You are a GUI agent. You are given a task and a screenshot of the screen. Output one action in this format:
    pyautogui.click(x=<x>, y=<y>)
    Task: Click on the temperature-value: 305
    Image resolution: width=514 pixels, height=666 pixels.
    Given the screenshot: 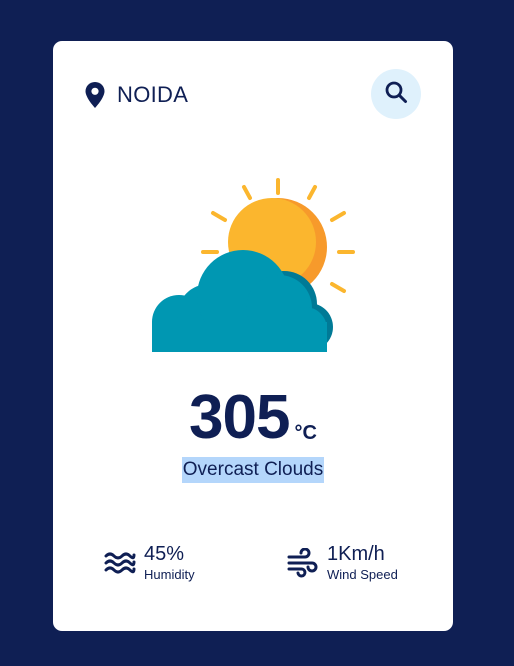 What is the action you would take?
    pyautogui.click(x=239, y=417)
    